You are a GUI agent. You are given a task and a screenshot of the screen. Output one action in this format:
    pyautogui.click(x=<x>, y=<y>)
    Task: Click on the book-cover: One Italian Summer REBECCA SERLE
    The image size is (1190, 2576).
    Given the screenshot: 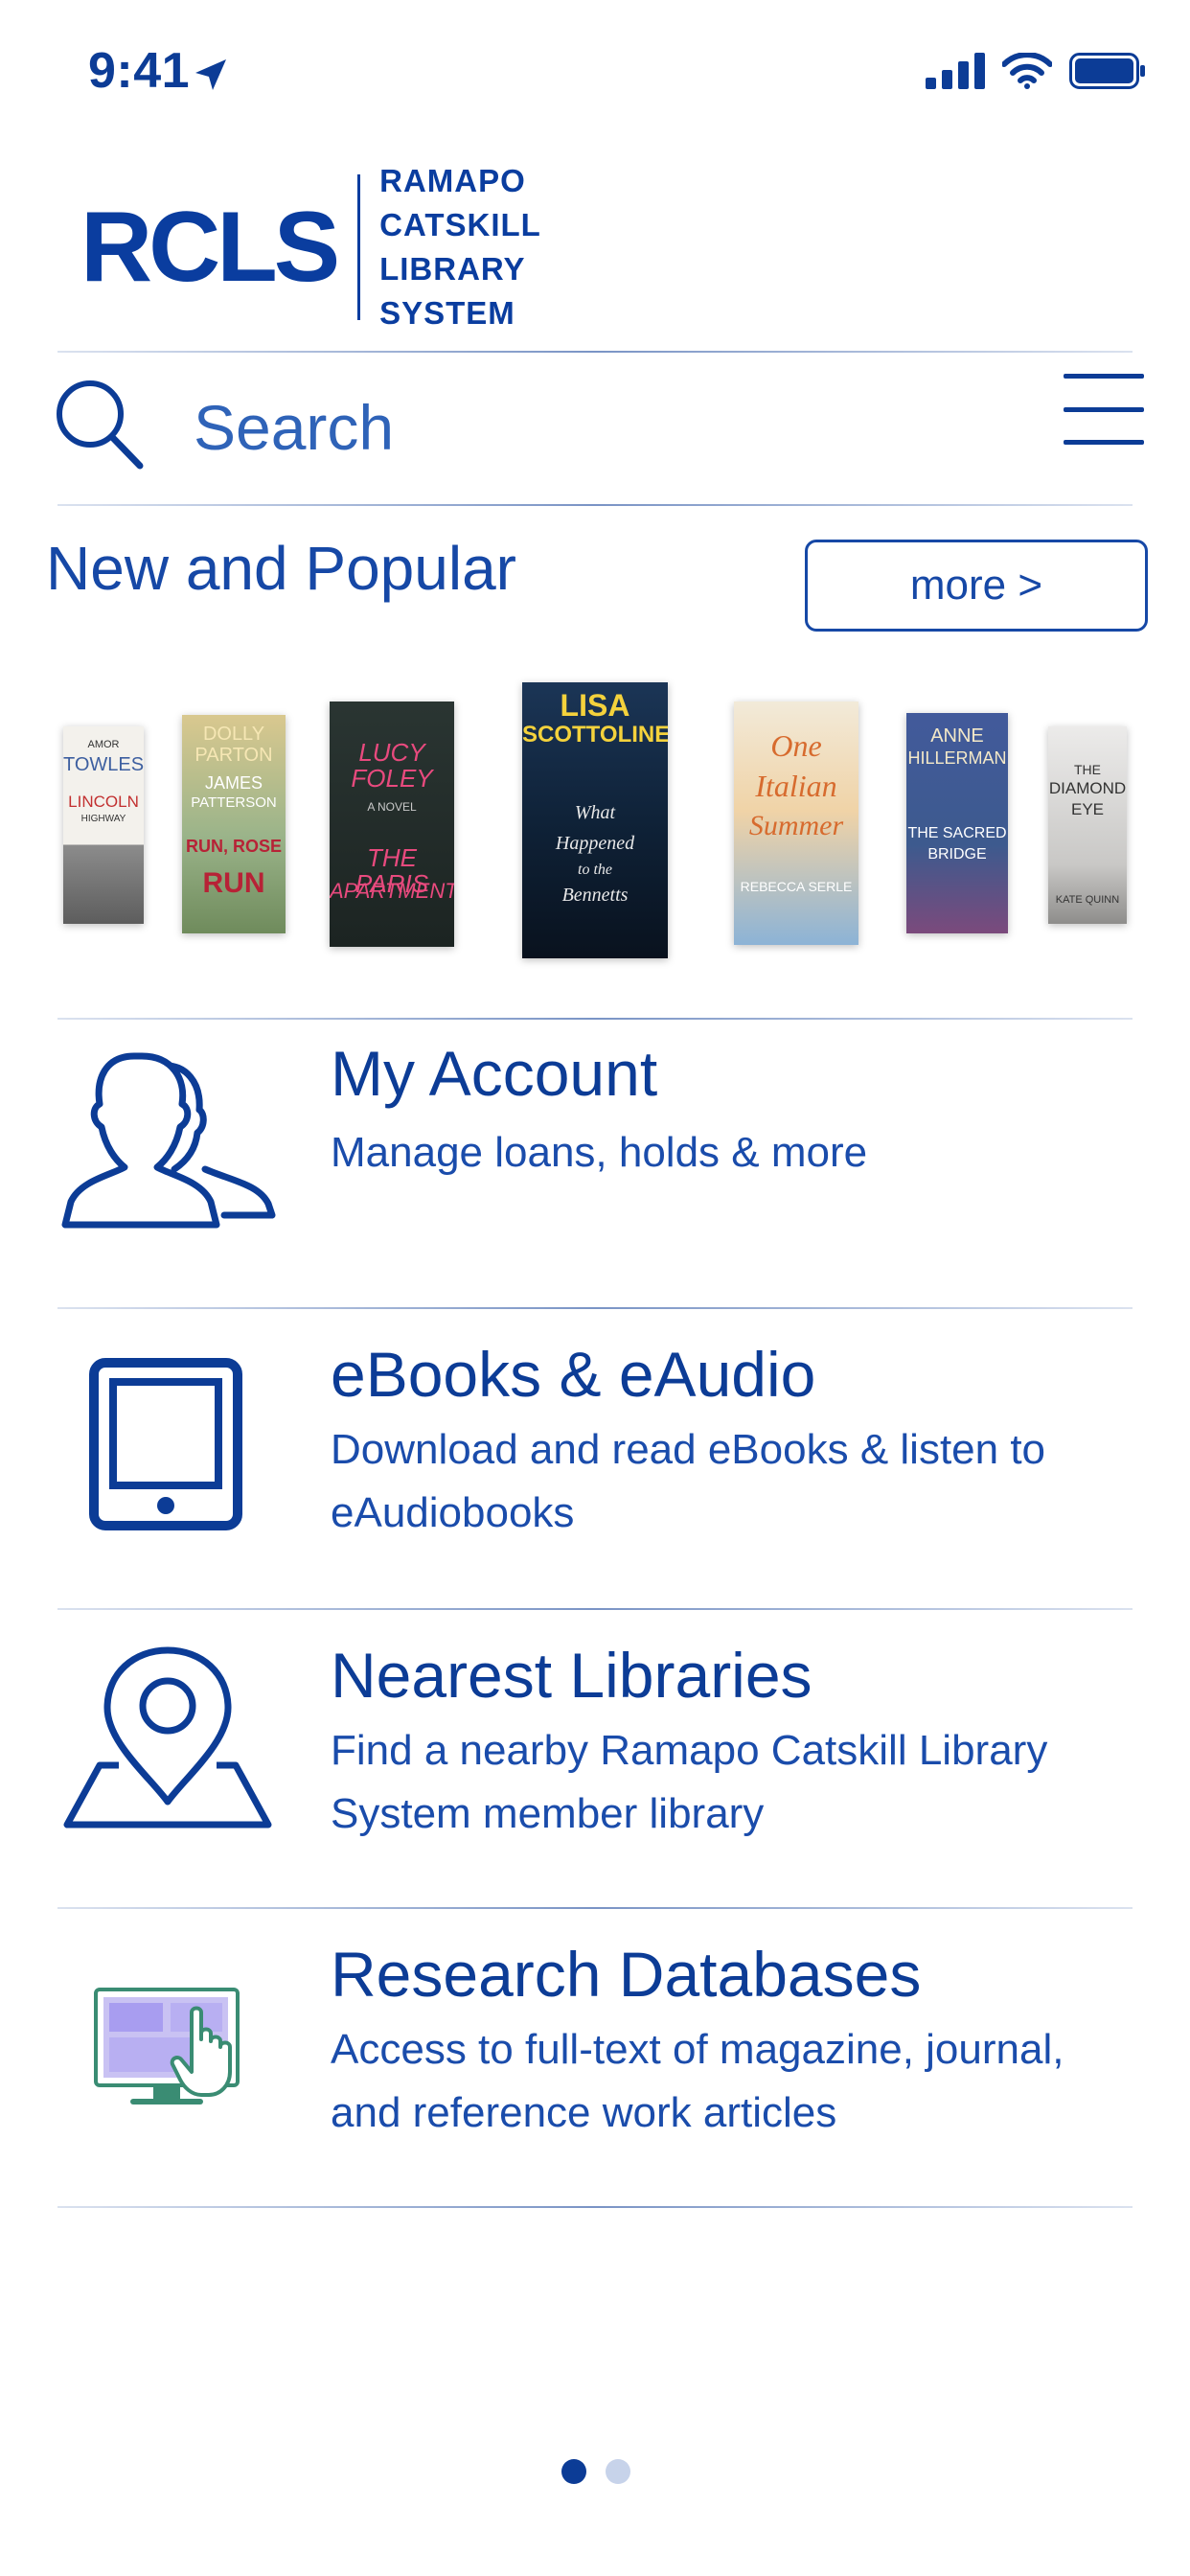 What is the action you would take?
    pyautogui.click(x=796, y=823)
    